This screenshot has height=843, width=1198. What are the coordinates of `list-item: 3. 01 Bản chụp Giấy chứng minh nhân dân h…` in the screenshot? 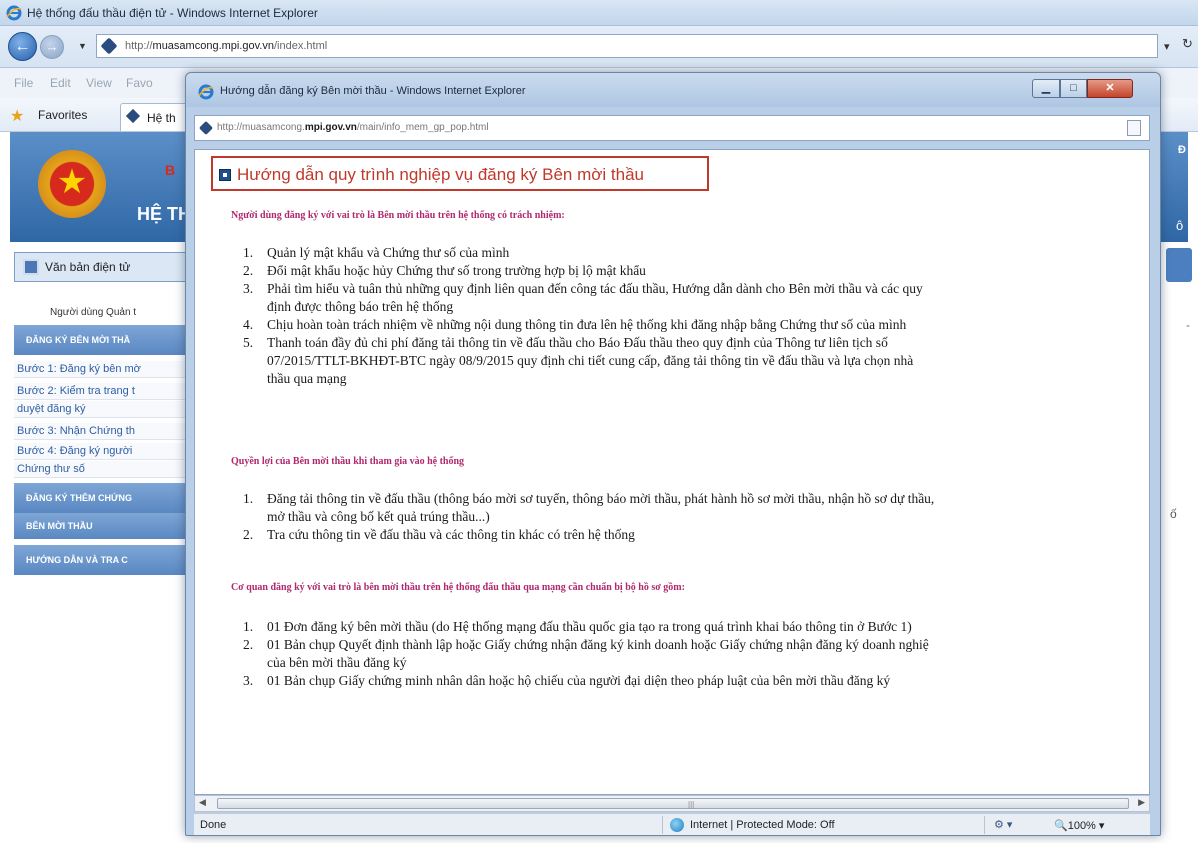 It's located at (567, 680).